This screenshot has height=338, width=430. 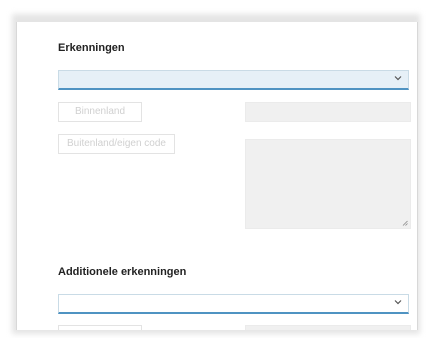 What do you see at coordinates (100, 327) in the screenshot?
I see `additionele-binnenland-button-partial` at bounding box center [100, 327].